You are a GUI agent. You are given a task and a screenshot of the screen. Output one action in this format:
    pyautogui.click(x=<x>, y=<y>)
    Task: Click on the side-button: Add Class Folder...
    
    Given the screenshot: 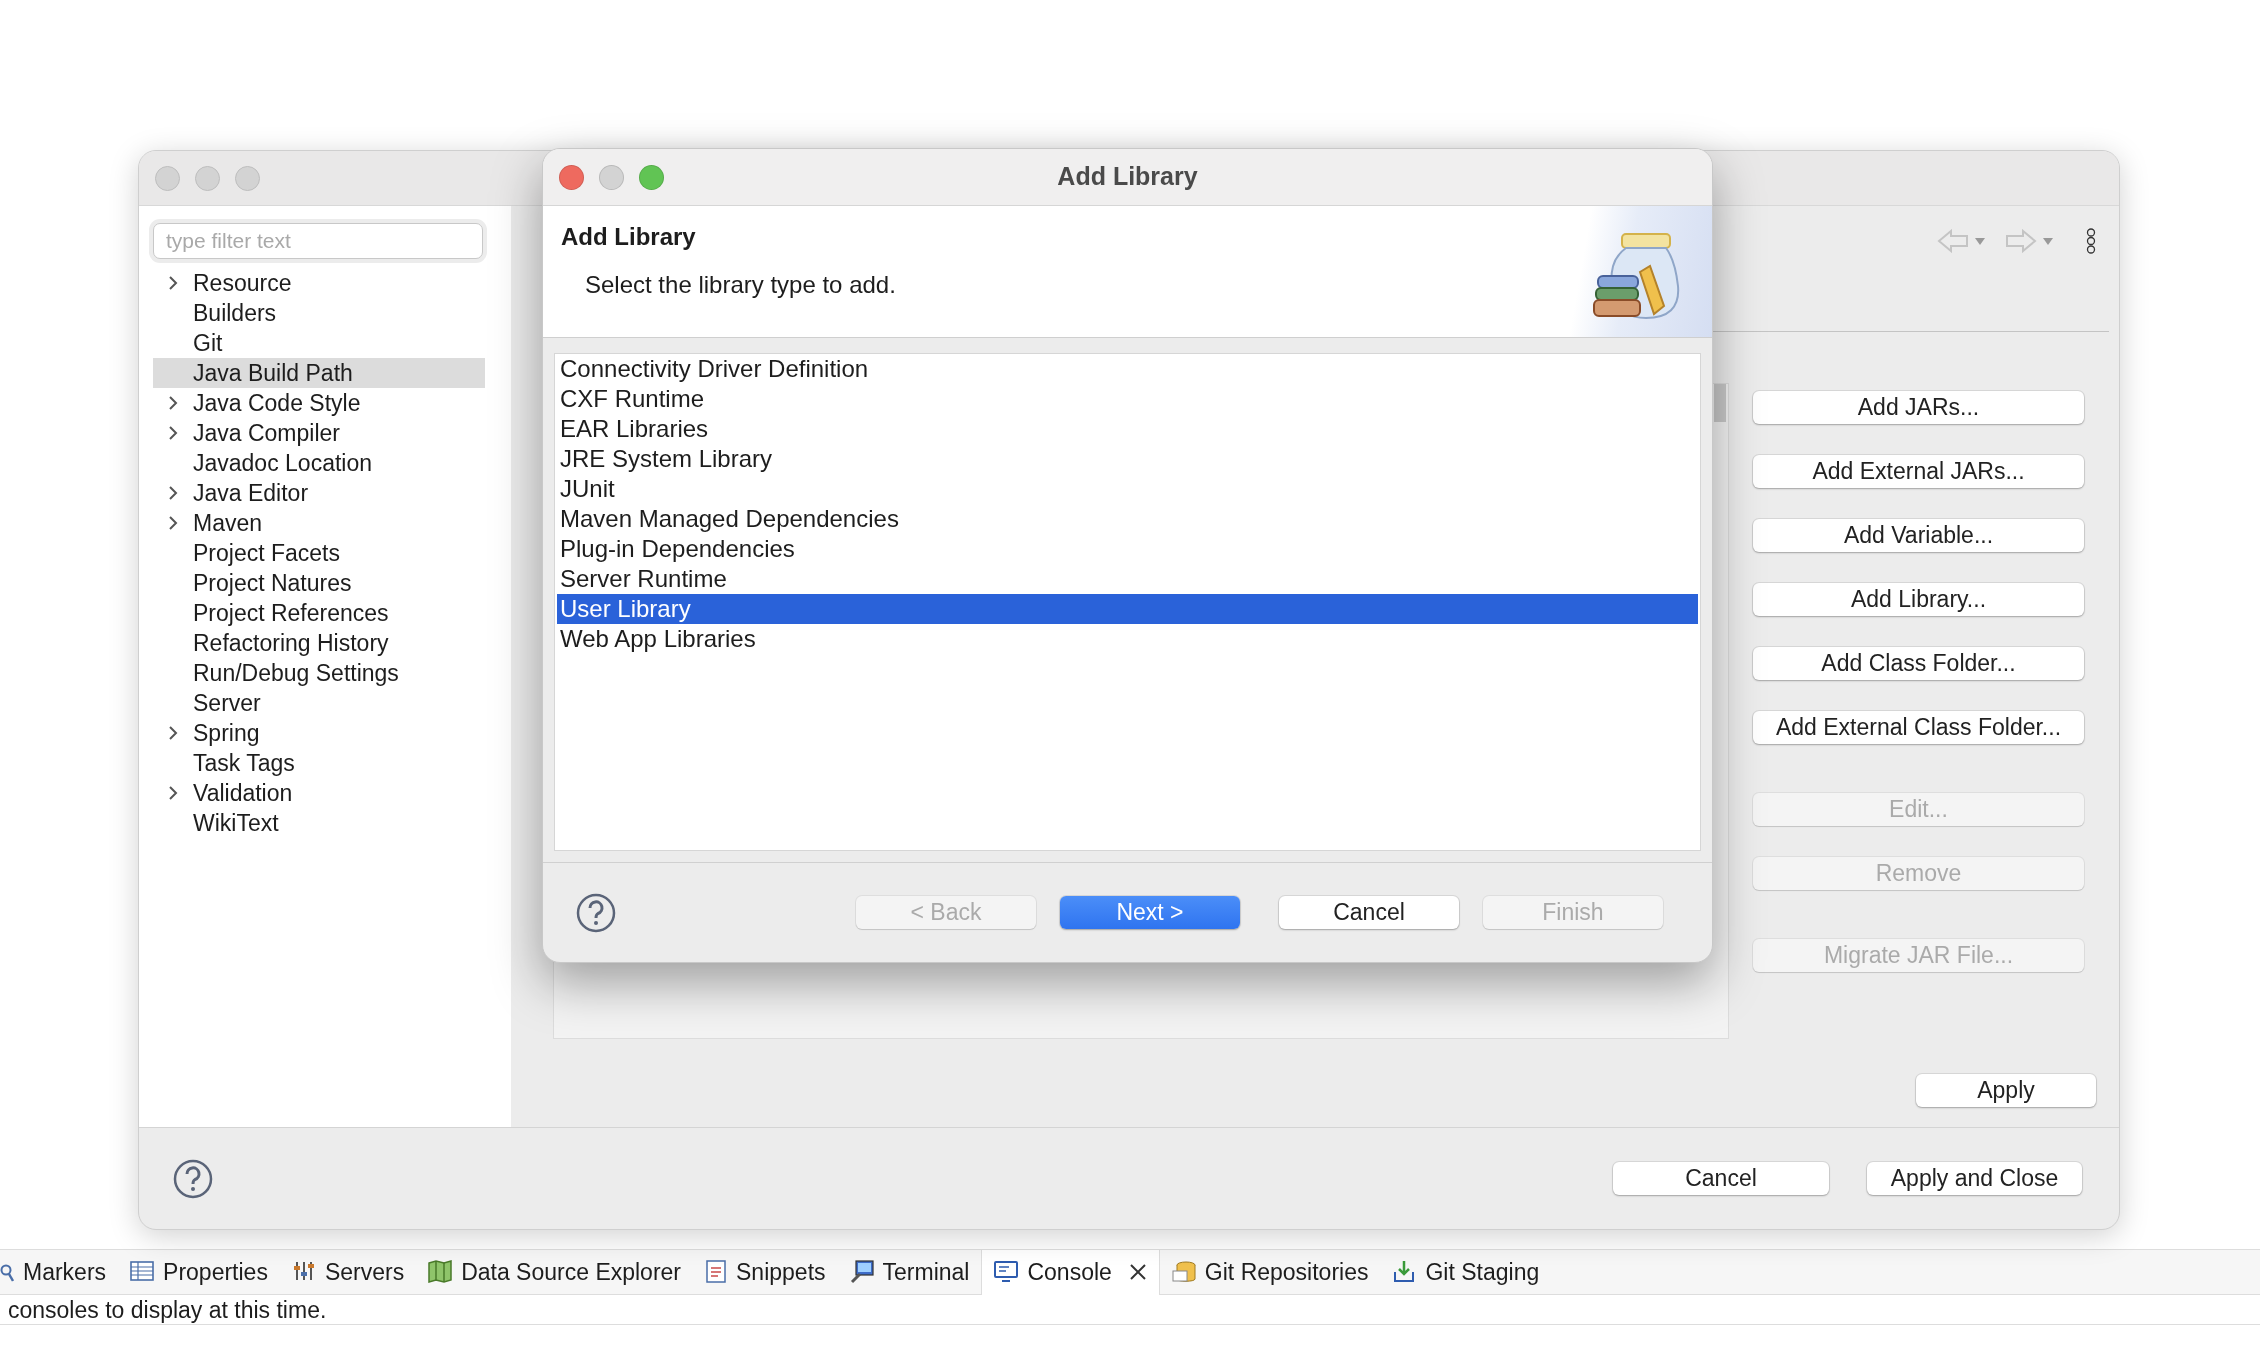 What is the action you would take?
    pyautogui.click(x=1918, y=663)
    